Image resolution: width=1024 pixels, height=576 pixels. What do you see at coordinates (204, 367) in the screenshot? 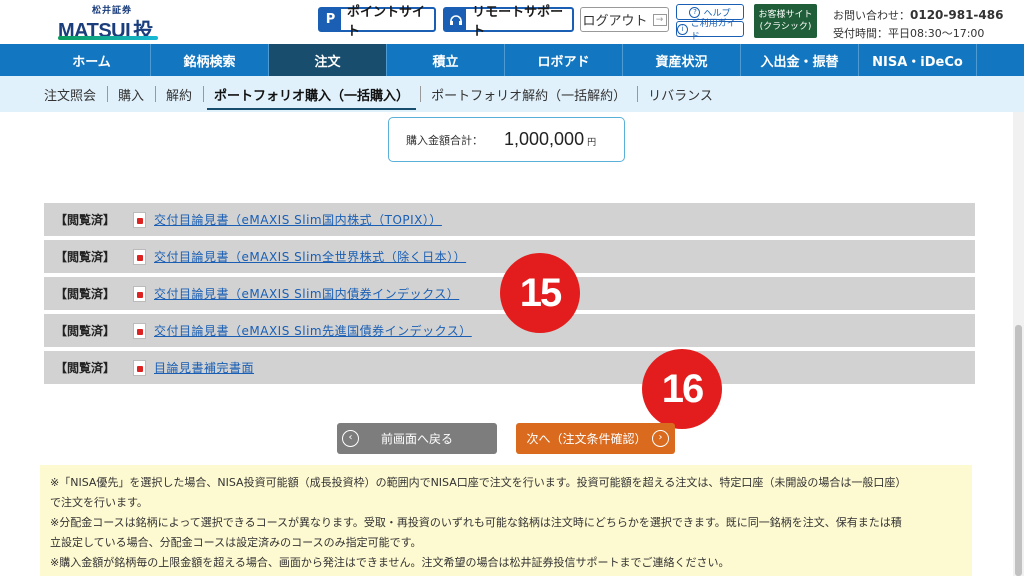
I see `supplement-document-link: 目論見書補完書面` at bounding box center [204, 367].